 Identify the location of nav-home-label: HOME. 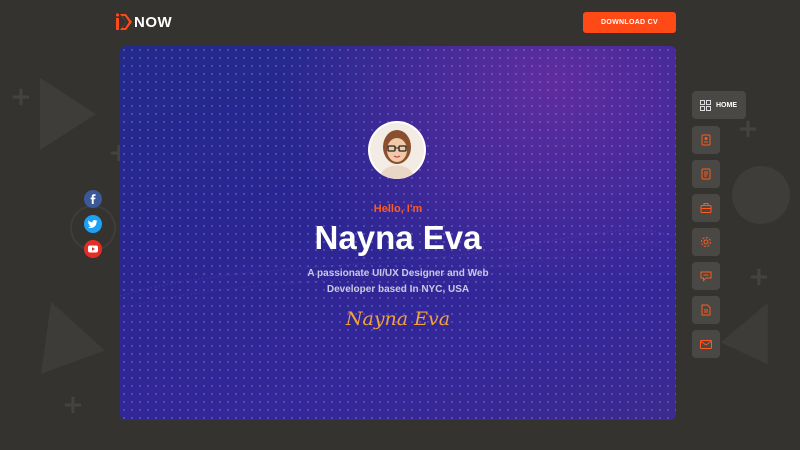
(726, 105).